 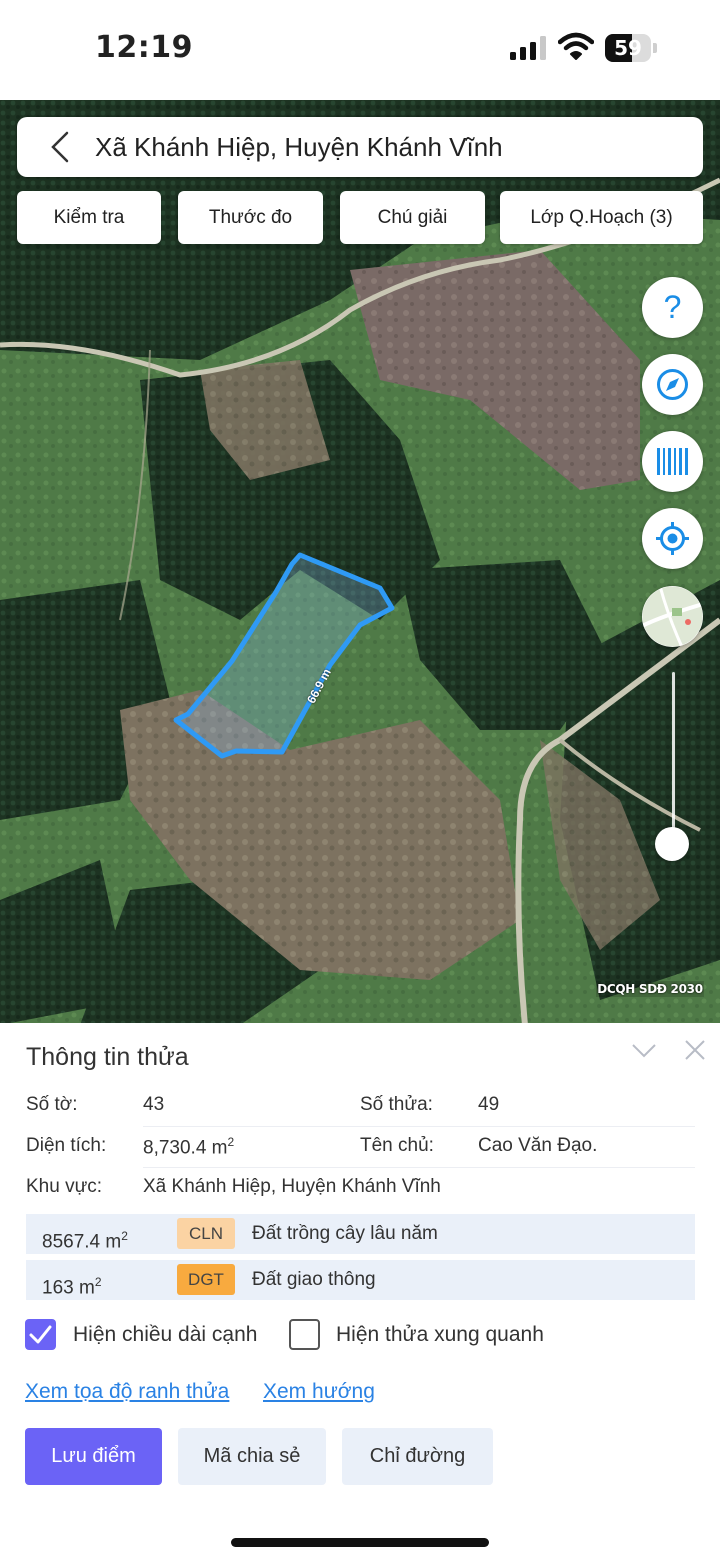 I want to click on search-bar: Xã Khánh Hiệp, Huyện Khánh Vĩnh, so click(x=360, y=147).